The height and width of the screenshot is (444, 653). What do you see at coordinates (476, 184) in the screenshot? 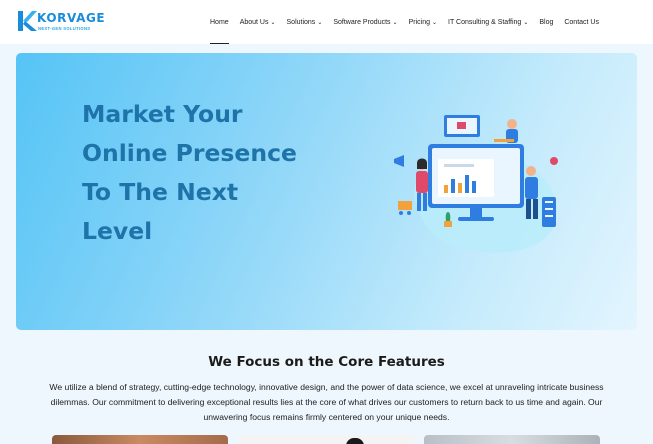
I see `digital-marketing-illustration` at bounding box center [476, 184].